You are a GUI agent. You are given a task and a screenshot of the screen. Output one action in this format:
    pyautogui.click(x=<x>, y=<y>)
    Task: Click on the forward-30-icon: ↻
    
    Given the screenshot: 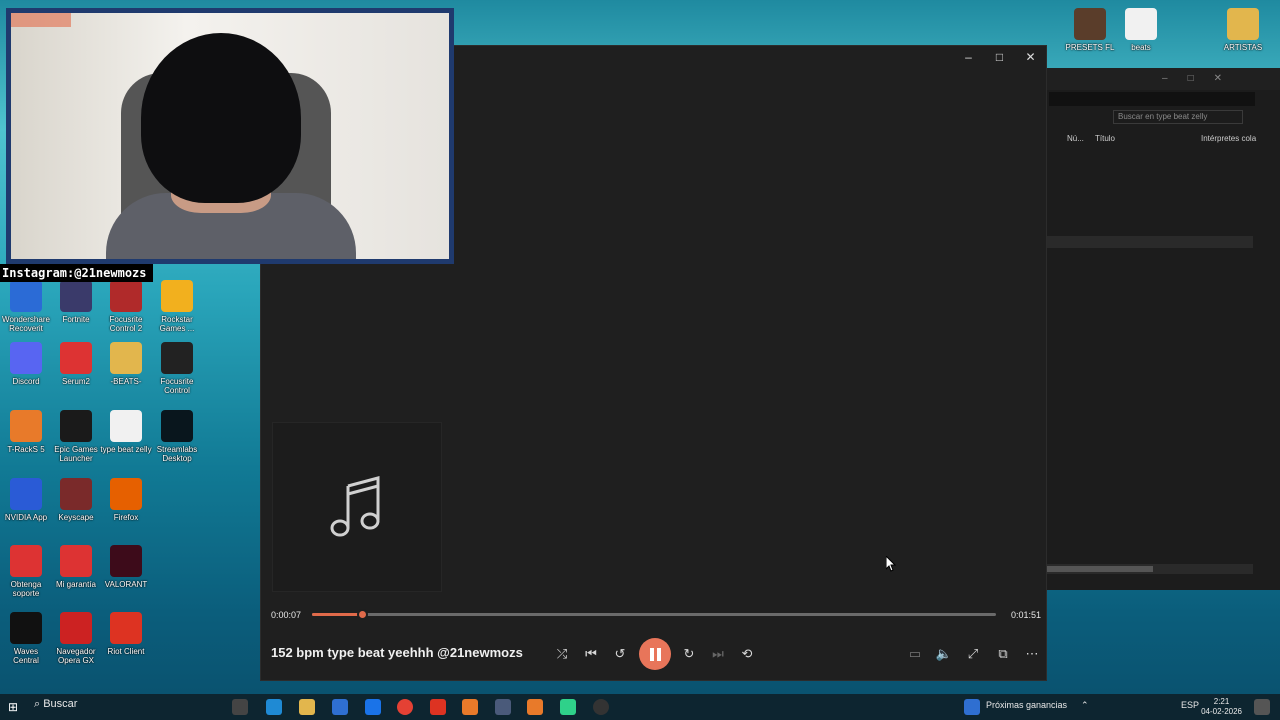 What is the action you would take?
    pyautogui.click(x=689, y=654)
    